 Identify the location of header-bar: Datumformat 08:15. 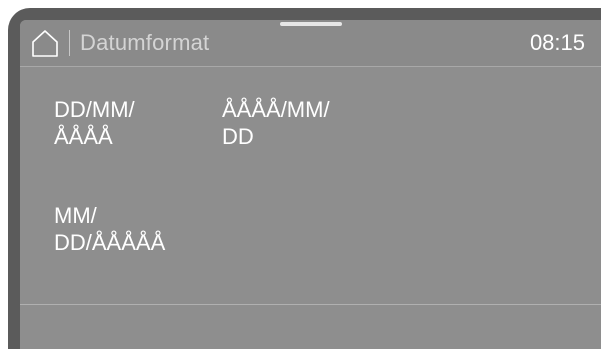
(310, 43).